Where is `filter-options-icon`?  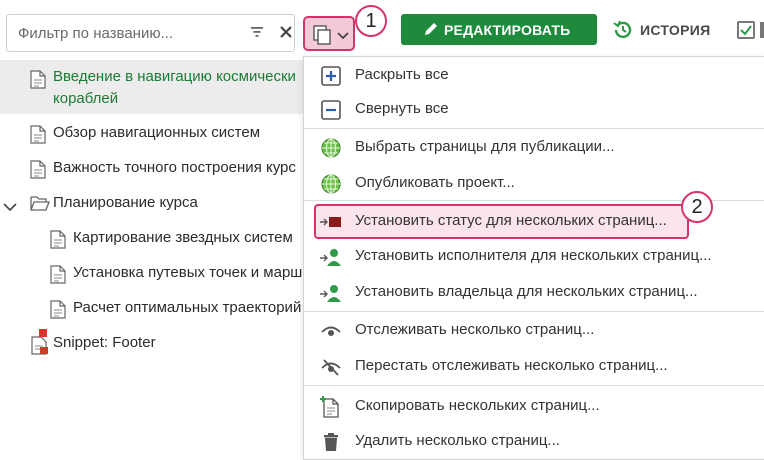 filter-options-icon is located at coordinates (257, 34).